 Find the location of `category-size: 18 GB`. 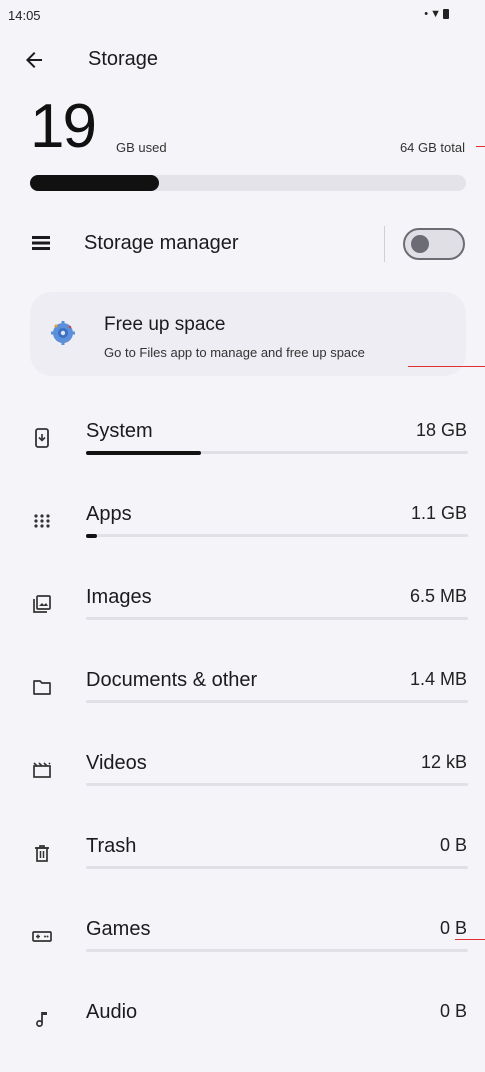

category-size: 18 GB is located at coordinates (441, 430).